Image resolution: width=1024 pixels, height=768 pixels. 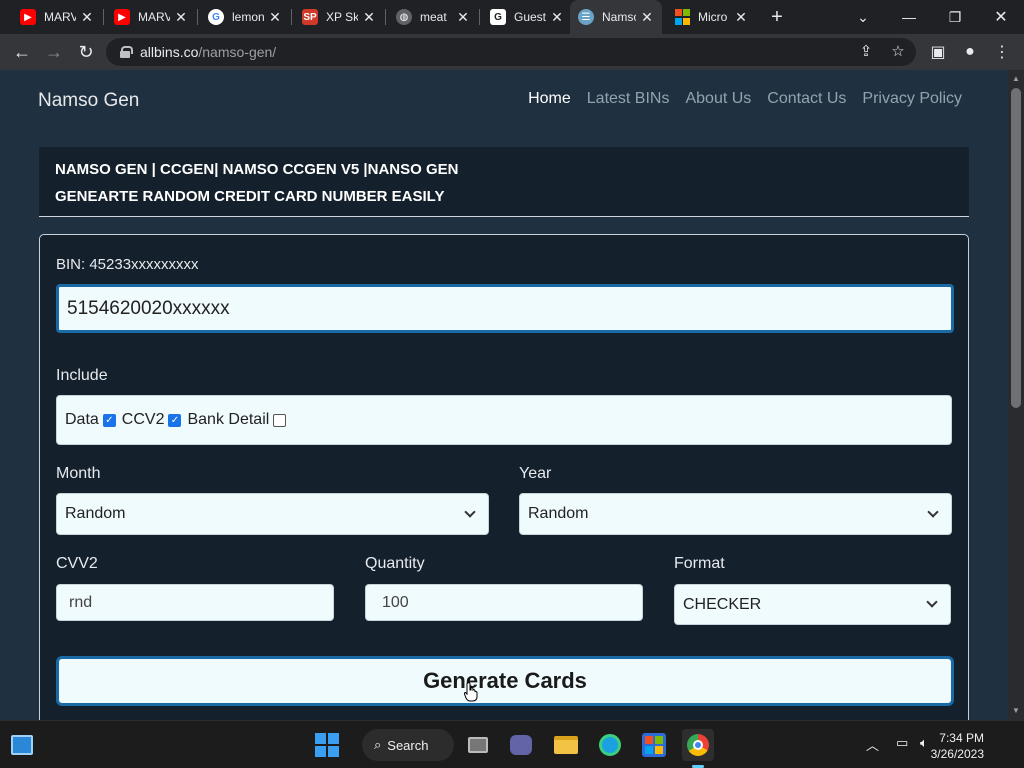 I want to click on search-icon: ⌕, so click(x=378, y=744).